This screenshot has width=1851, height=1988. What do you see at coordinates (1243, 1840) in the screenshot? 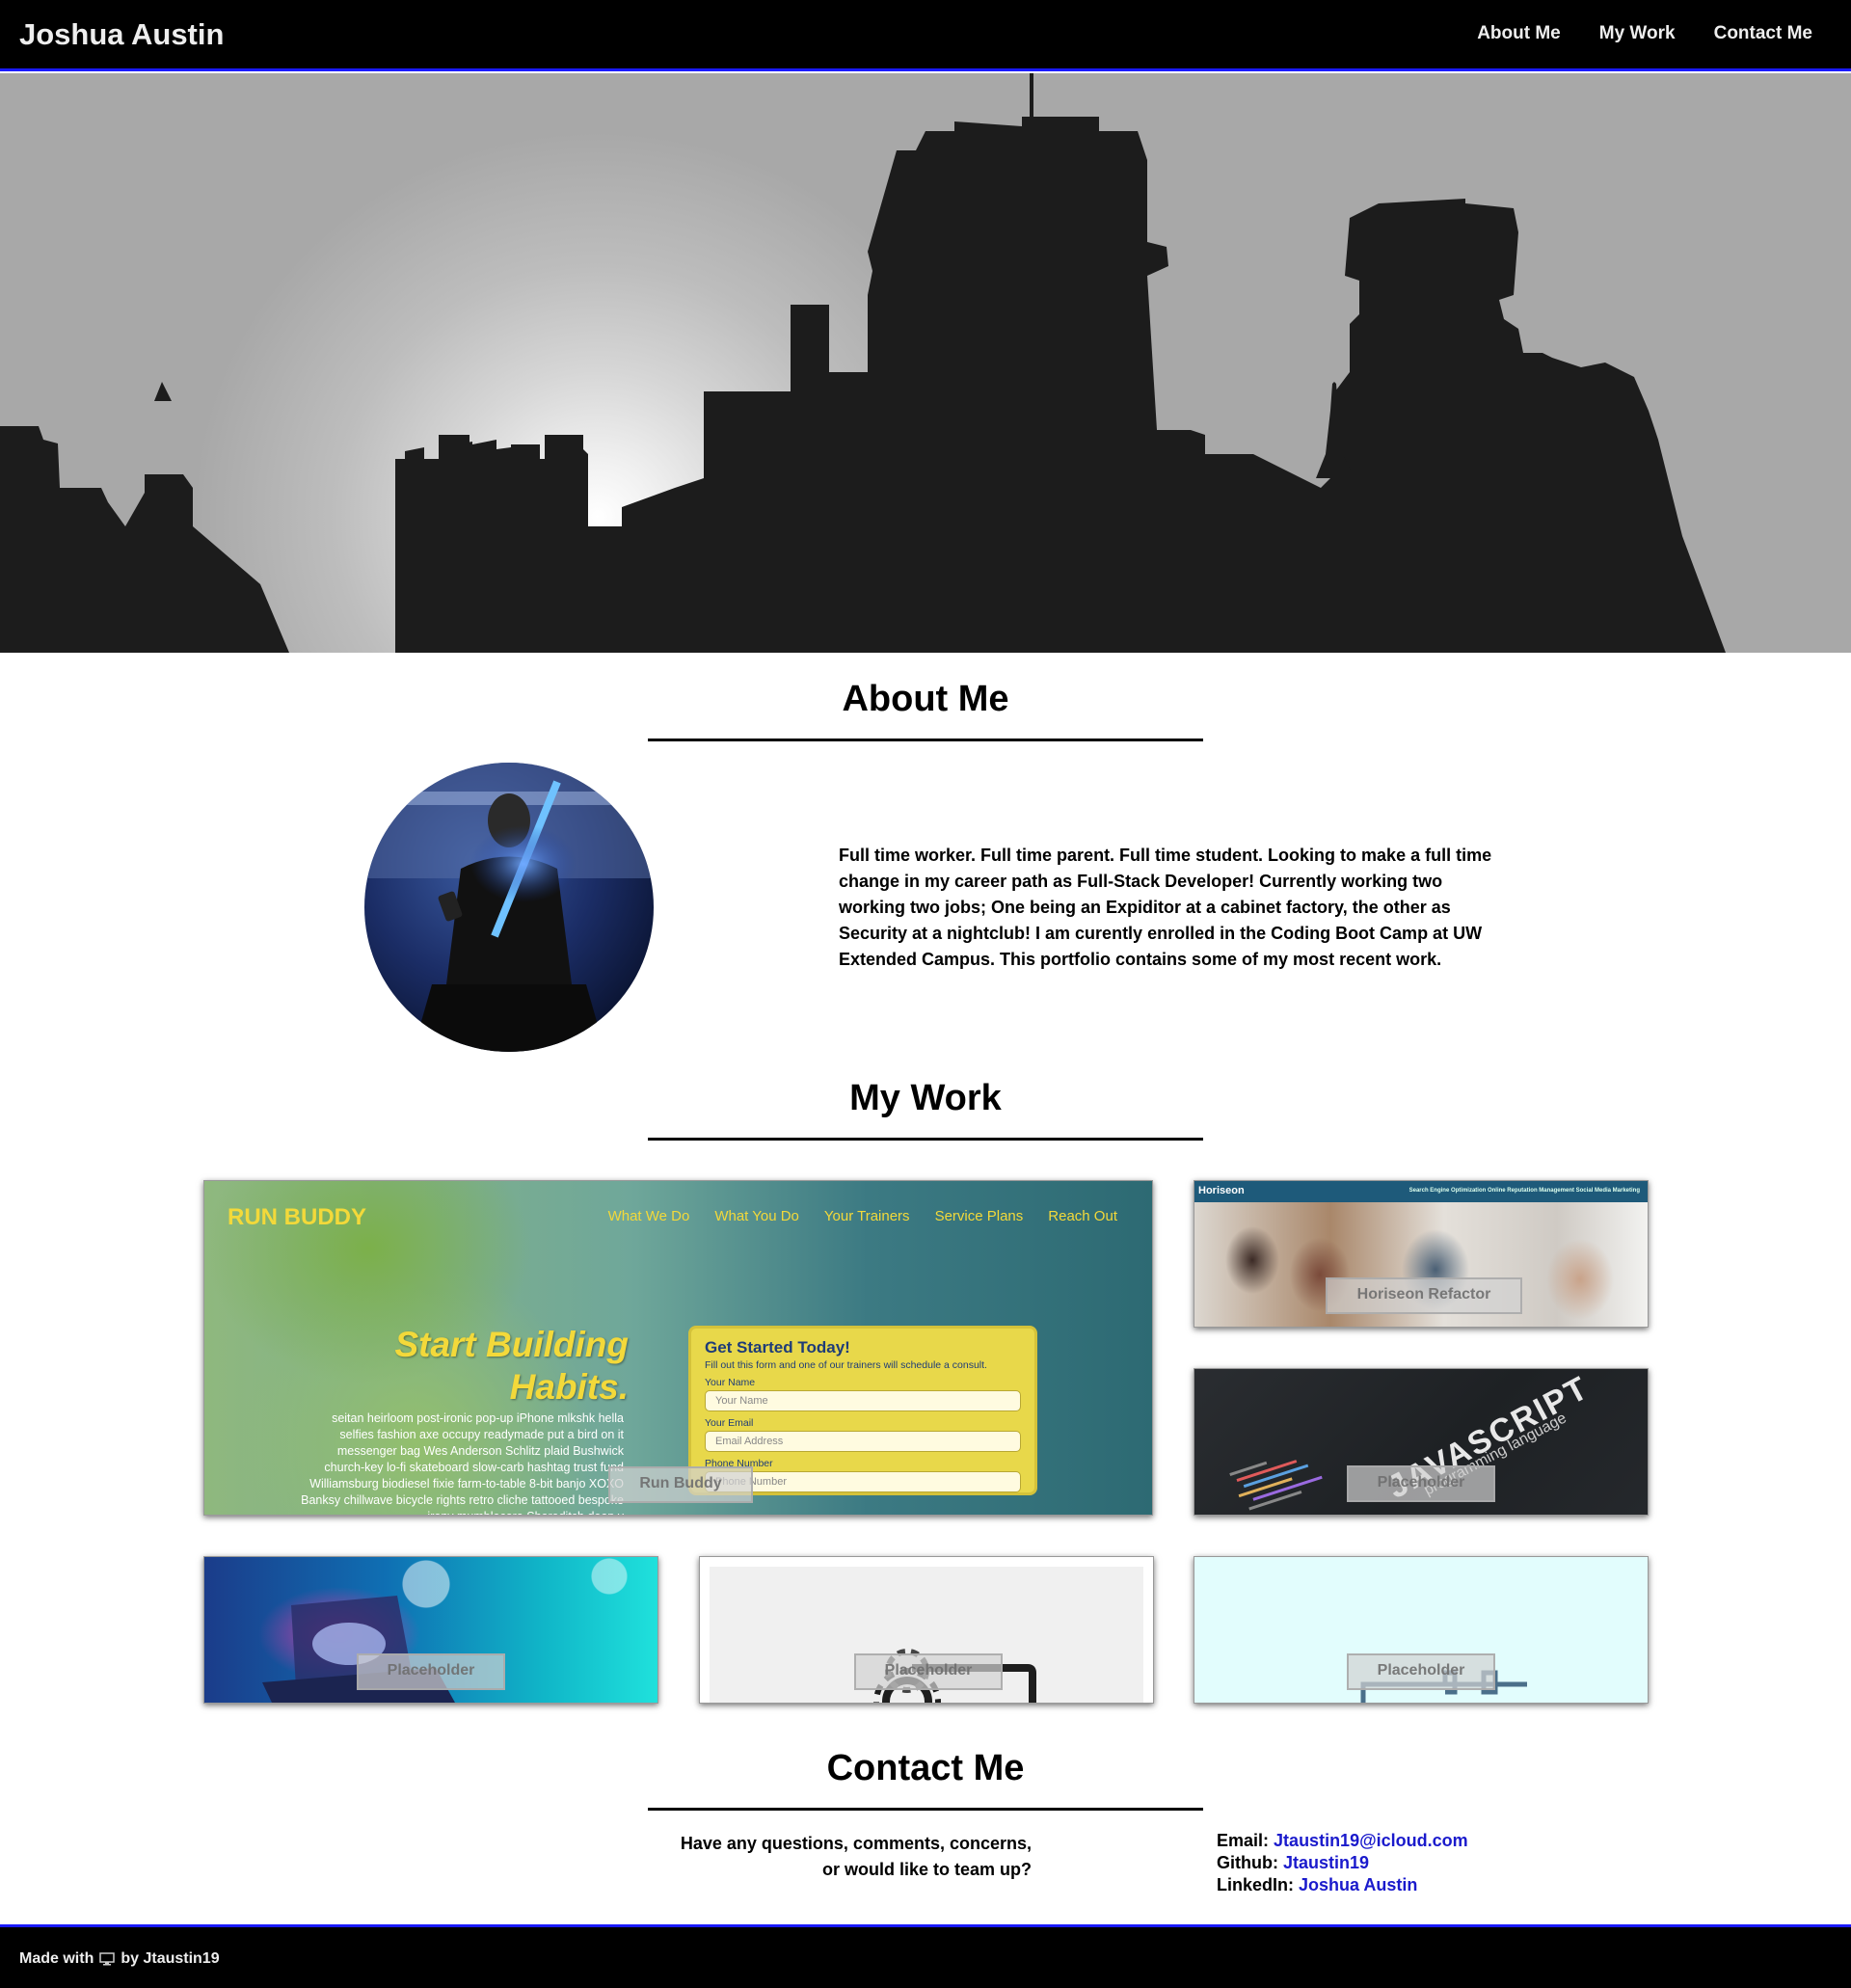
I see `email-label: Email:` at bounding box center [1243, 1840].